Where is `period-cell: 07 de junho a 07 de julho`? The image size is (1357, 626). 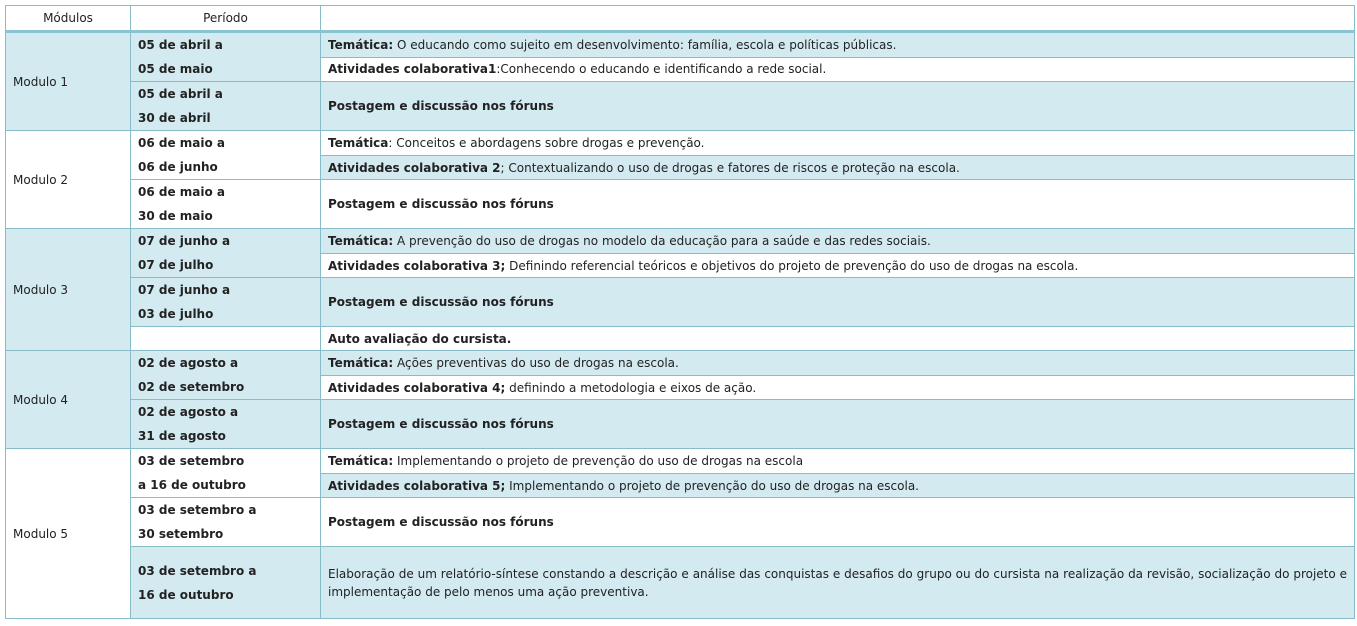 period-cell: 07 de junho a 07 de julho is located at coordinates (225, 253).